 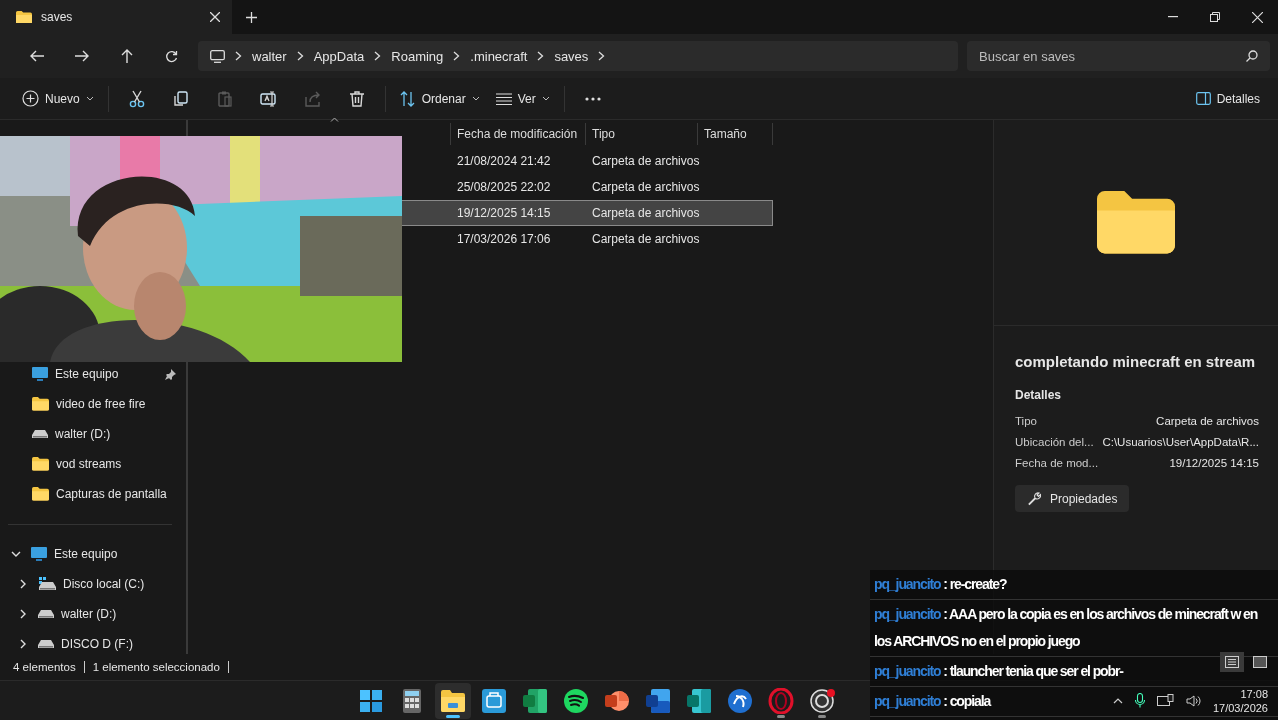 What do you see at coordinates (494, 701) in the screenshot?
I see `bag-icon` at bounding box center [494, 701].